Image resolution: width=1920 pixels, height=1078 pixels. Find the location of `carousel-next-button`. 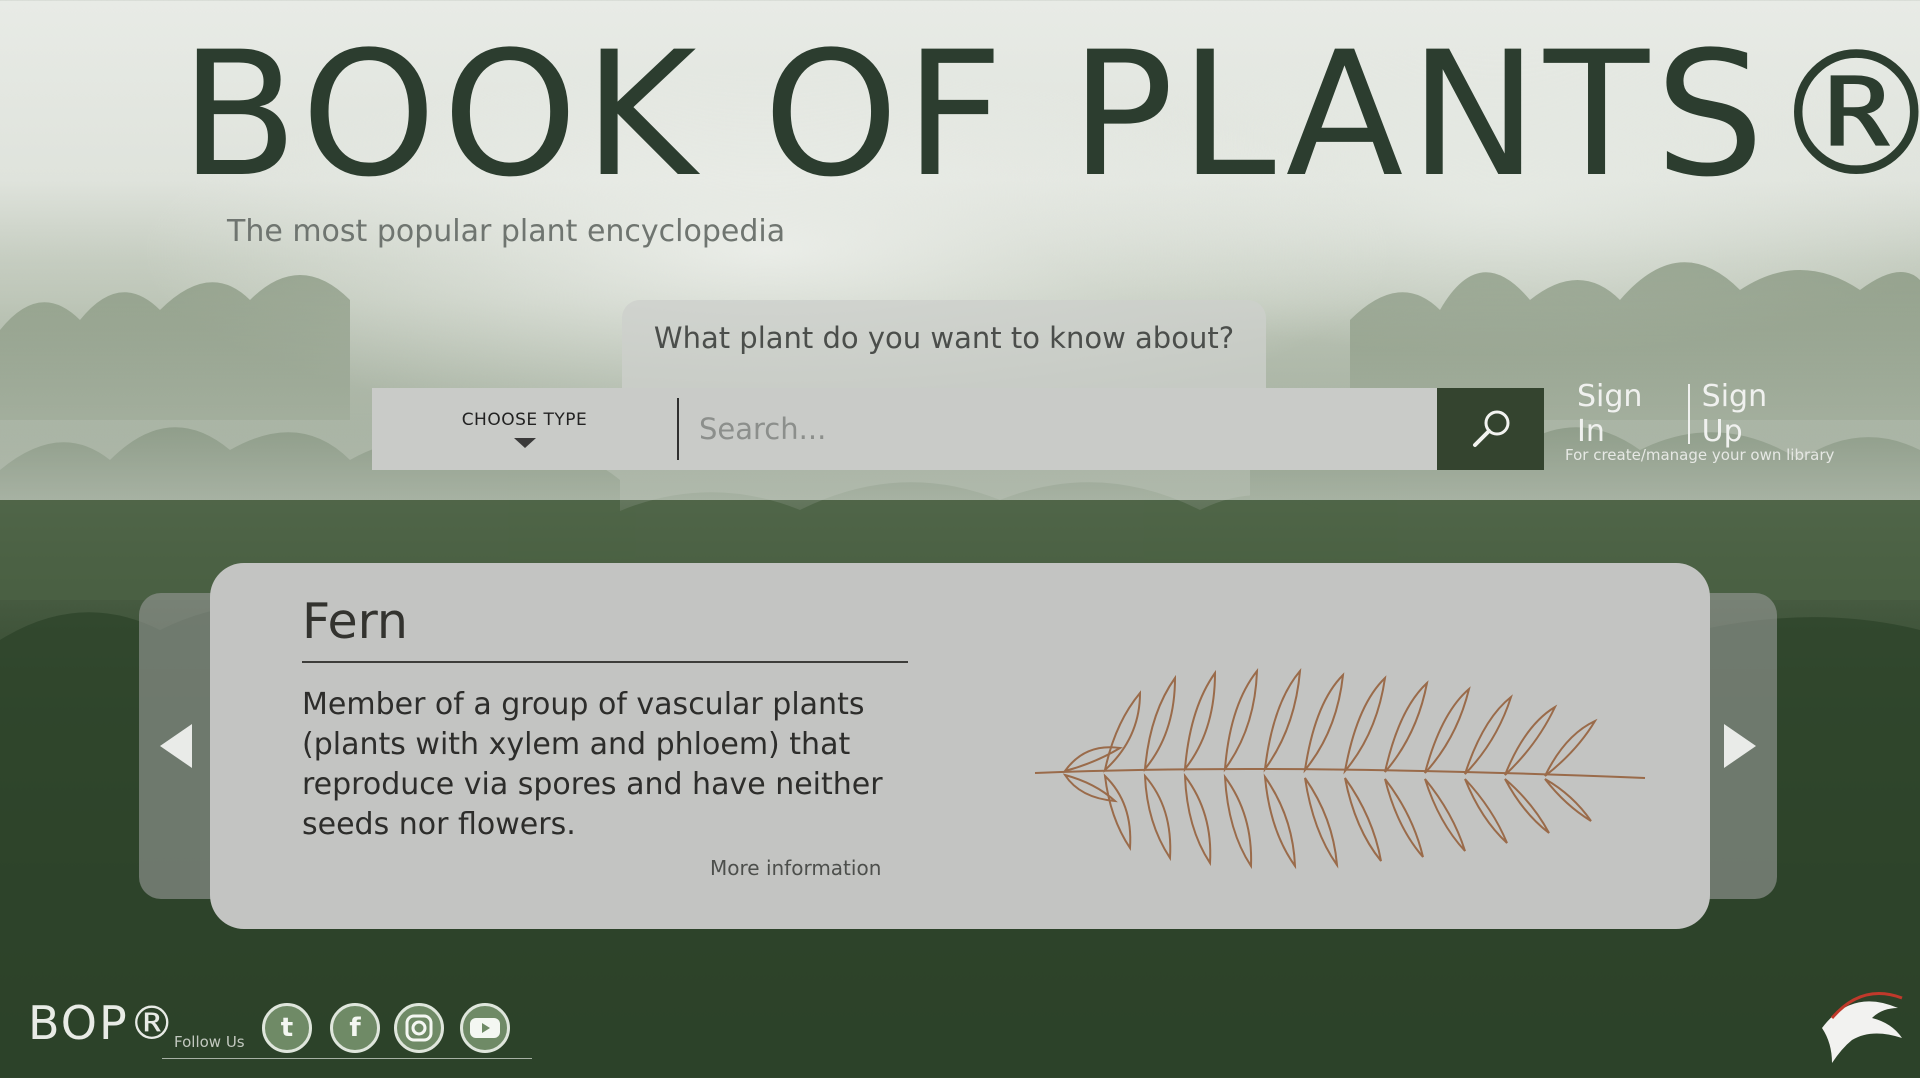

carousel-next-button is located at coordinates (1740, 746).